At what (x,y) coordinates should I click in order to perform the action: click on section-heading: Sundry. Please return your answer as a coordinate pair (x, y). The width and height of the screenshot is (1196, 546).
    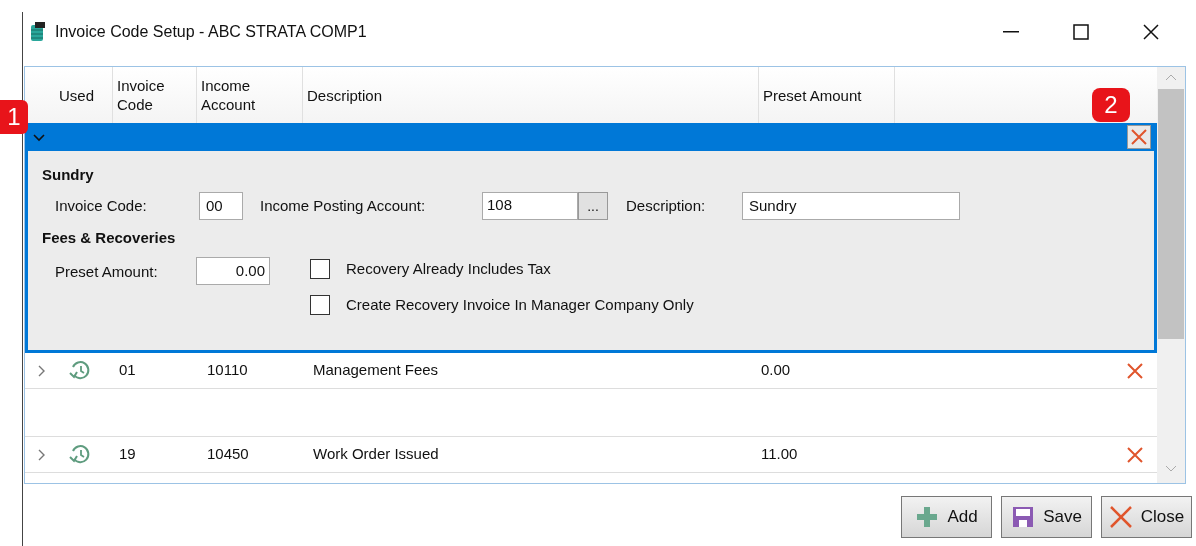
    Looking at the image, I should click on (68, 175).